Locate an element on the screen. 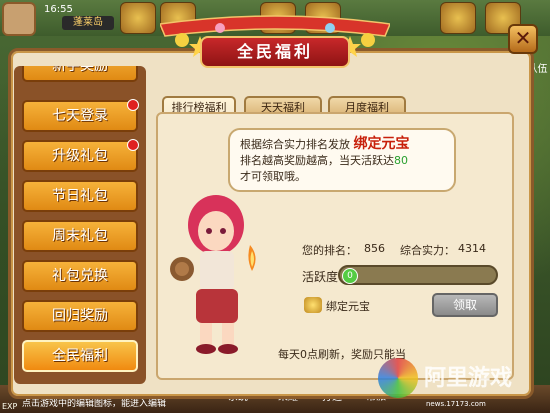 Image resolution: width=550 pixels, height=413 pixels. menu-item-label: 七天登录 is located at coordinates (80, 116).